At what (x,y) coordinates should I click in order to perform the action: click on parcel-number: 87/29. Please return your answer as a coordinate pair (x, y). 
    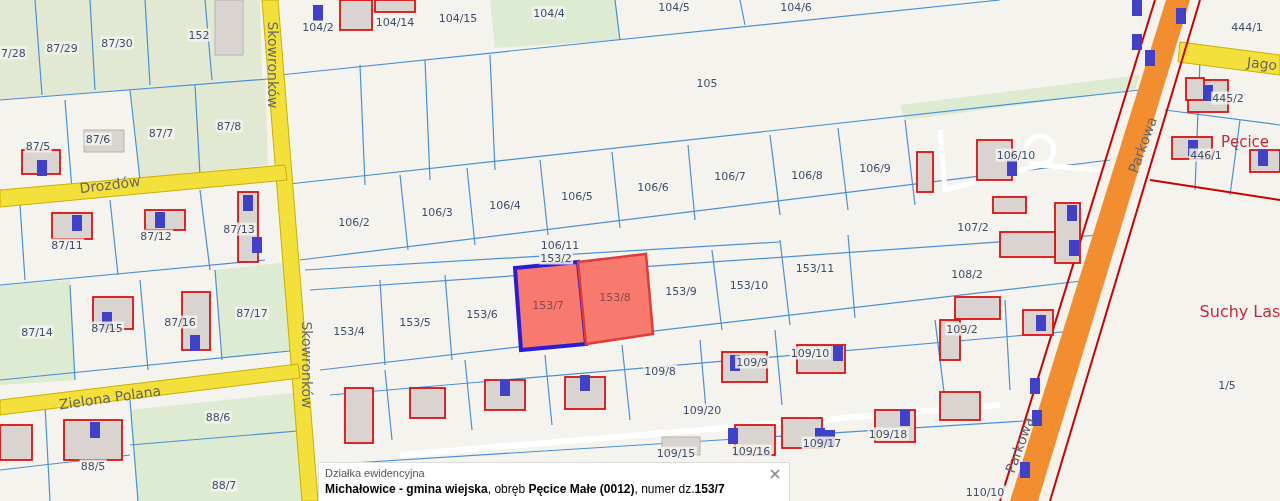
    Looking at the image, I should click on (62, 48).